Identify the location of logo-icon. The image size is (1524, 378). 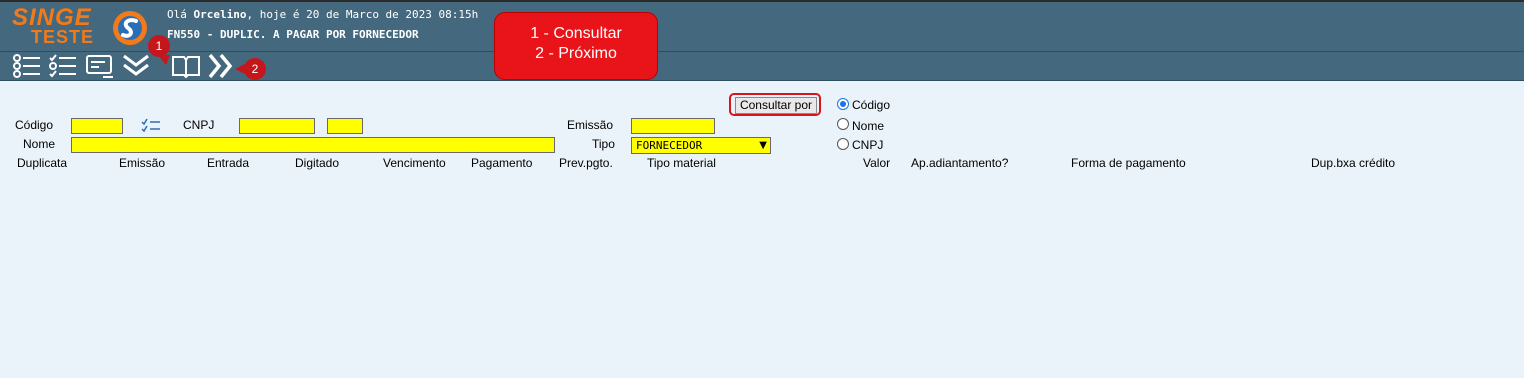
(130, 28).